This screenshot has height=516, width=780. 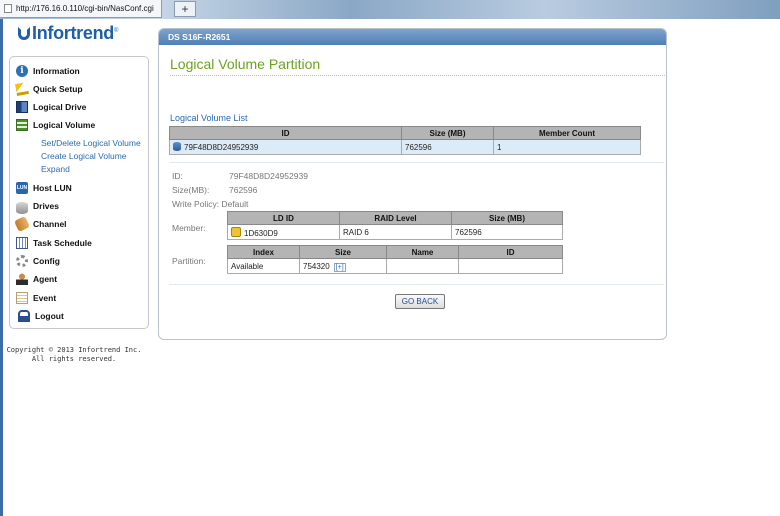 I want to click on sidebar-item-label: Logical Drive, so click(x=60, y=107).